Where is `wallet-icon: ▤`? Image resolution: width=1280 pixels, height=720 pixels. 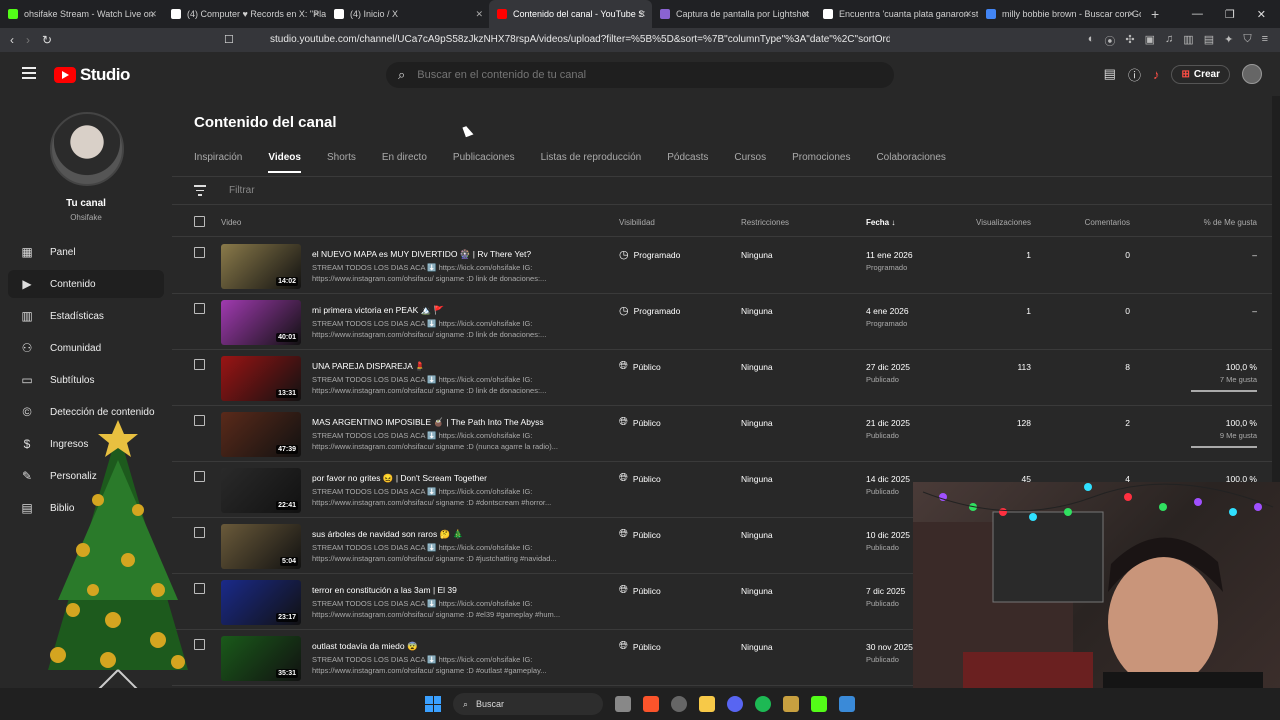 wallet-icon: ▤ is located at coordinates (1209, 41).